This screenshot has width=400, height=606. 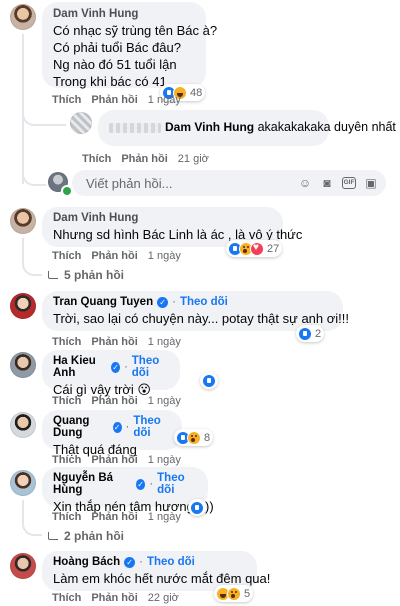 What do you see at coordinates (187, 183) in the screenshot?
I see `reply-input` at bounding box center [187, 183].